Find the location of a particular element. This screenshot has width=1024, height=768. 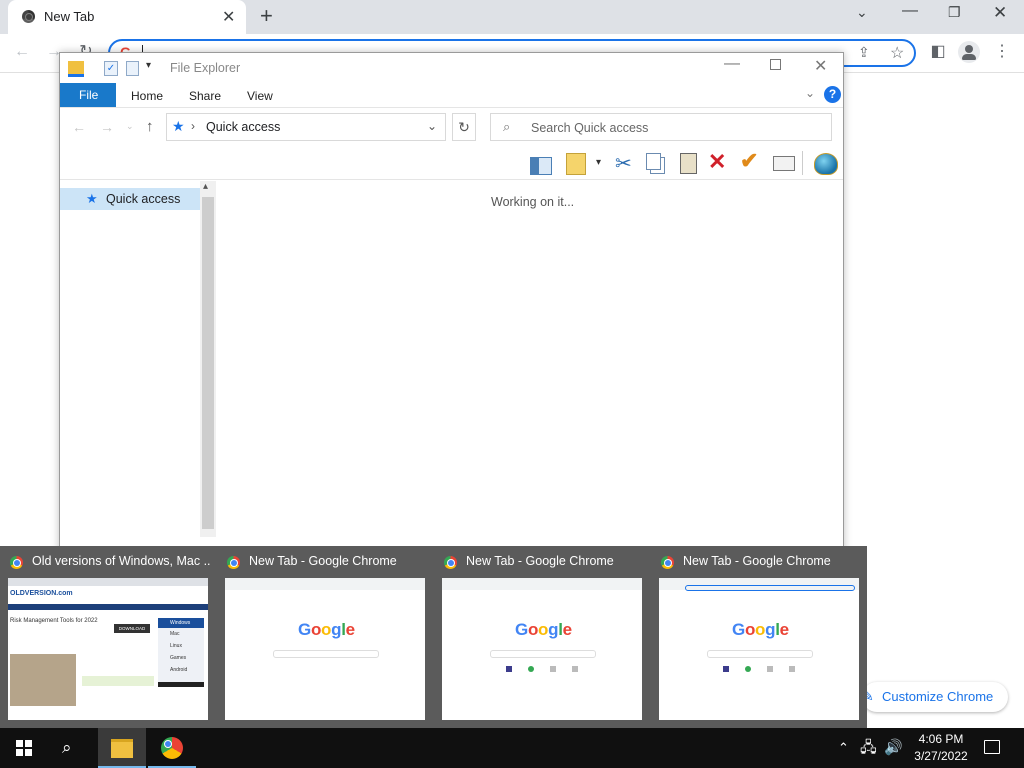

file-explorer-taskbar-icon is located at coordinates (122, 748).